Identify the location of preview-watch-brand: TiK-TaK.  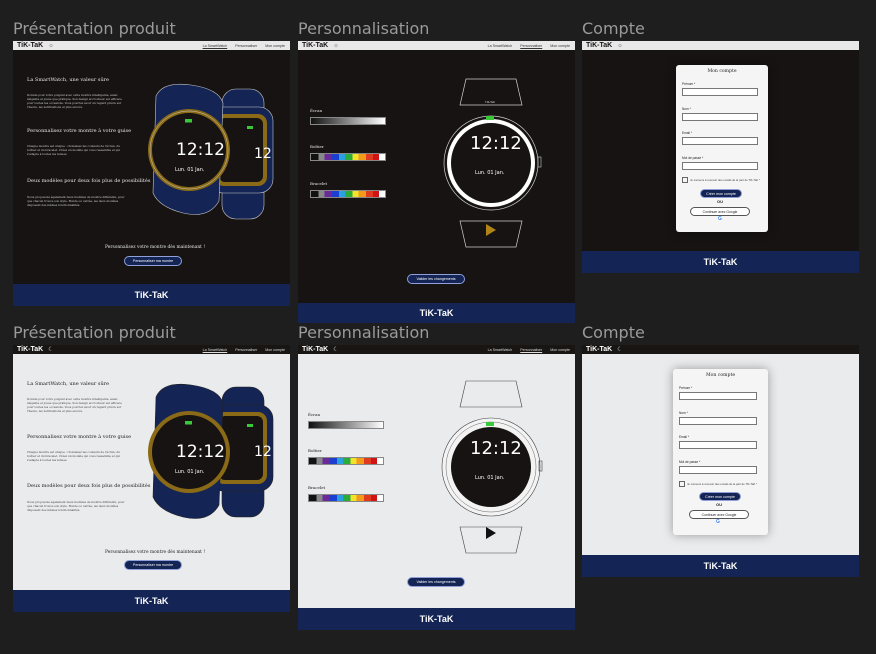
(490, 102).